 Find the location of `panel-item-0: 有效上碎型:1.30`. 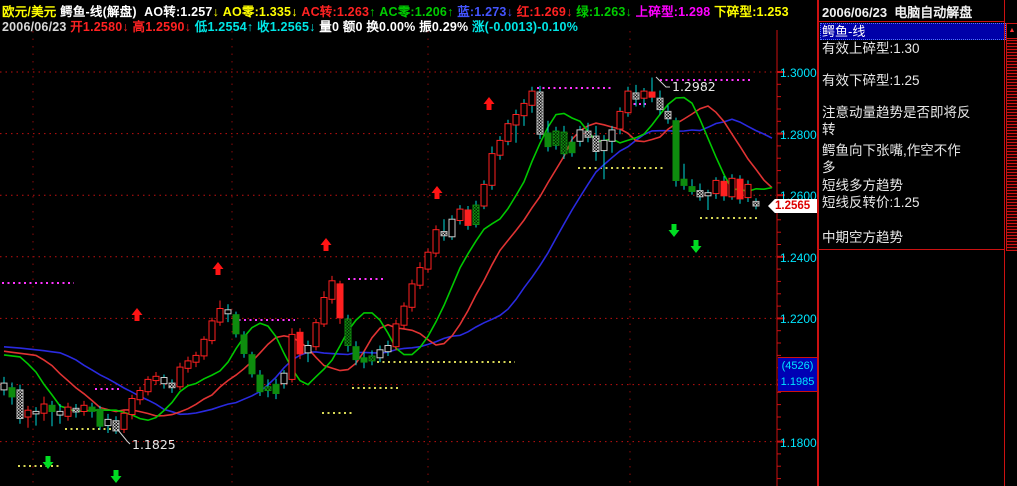

panel-item-0: 有效上碎型:1.30 is located at coordinates (871, 48).